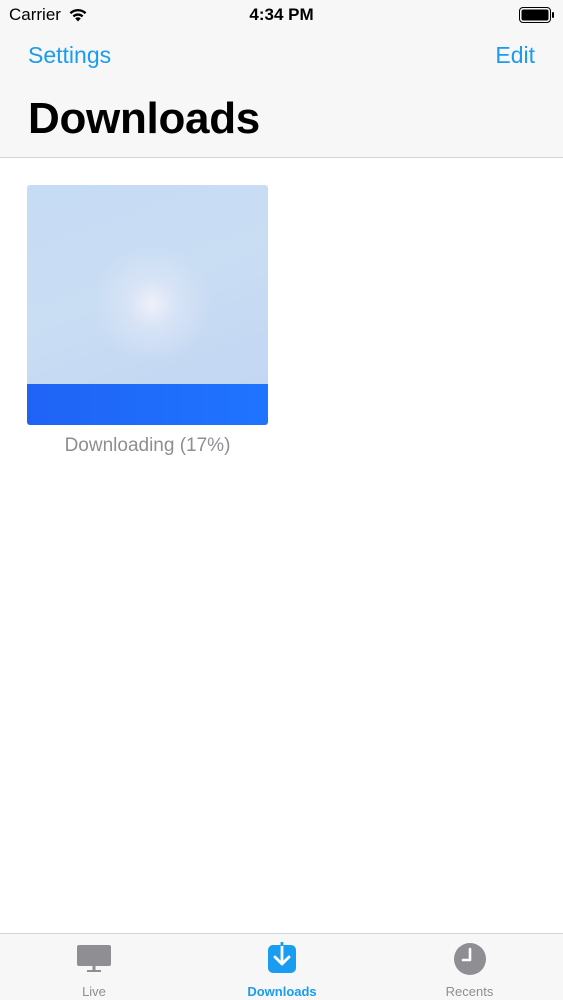 This screenshot has width=563, height=1000. Describe the element at coordinates (147, 445) in the screenshot. I see `download-status-text: Downloading (17%)` at that location.